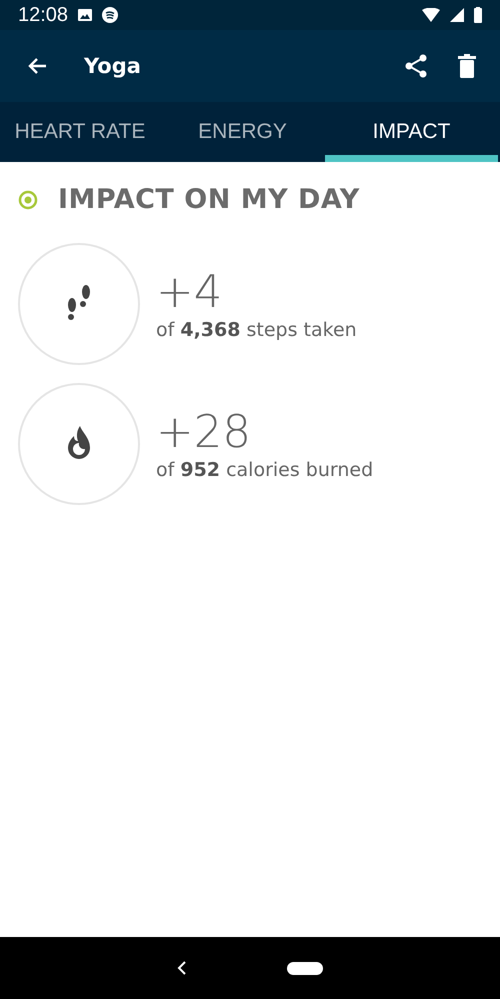 The image size is (500, 999). Describe the element at coordinates (80, 132) in the screenshot. I see `tab: HEART RATE` at that location.